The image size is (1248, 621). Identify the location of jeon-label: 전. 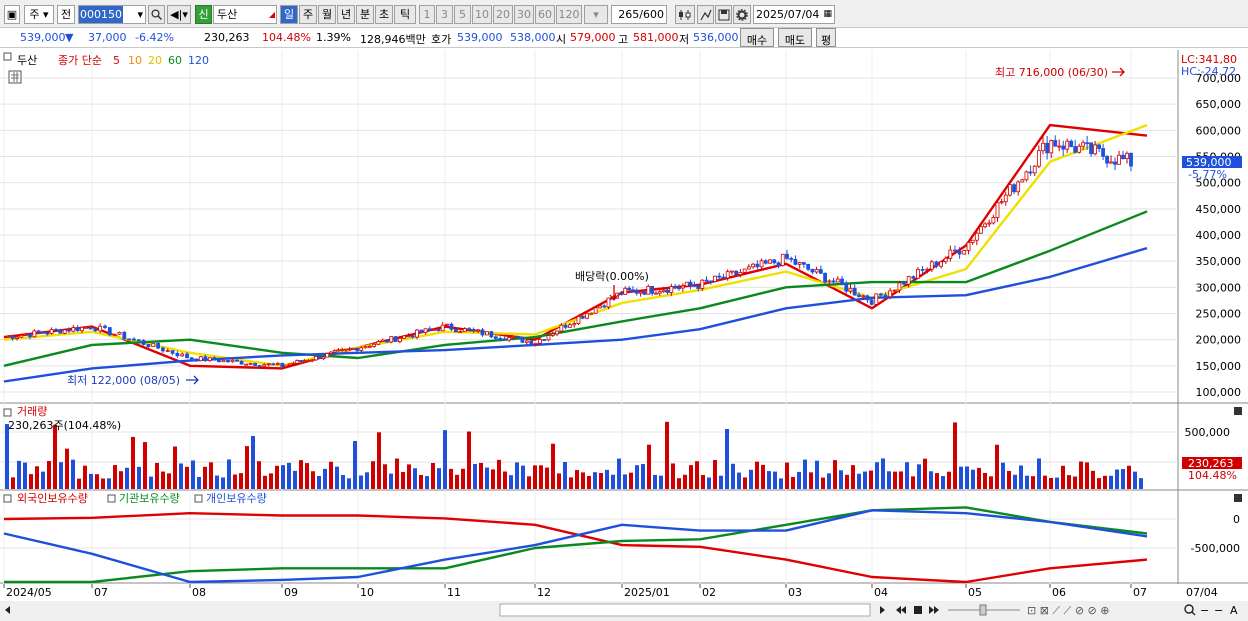
(66, 14).